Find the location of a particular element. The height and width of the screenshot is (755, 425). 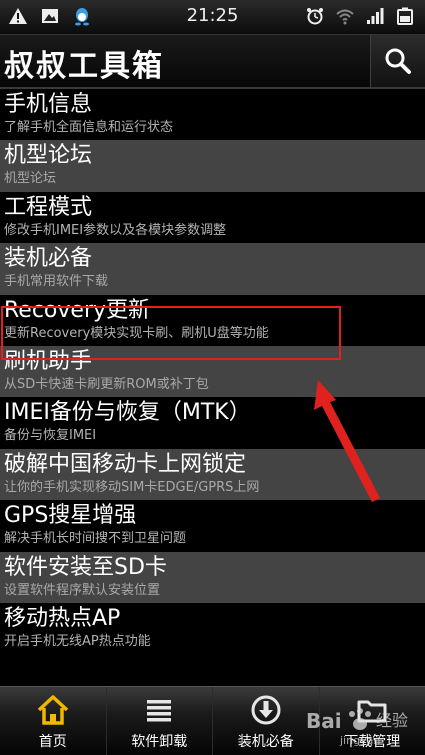

alarm-icon is located at coordinates (315, 16).